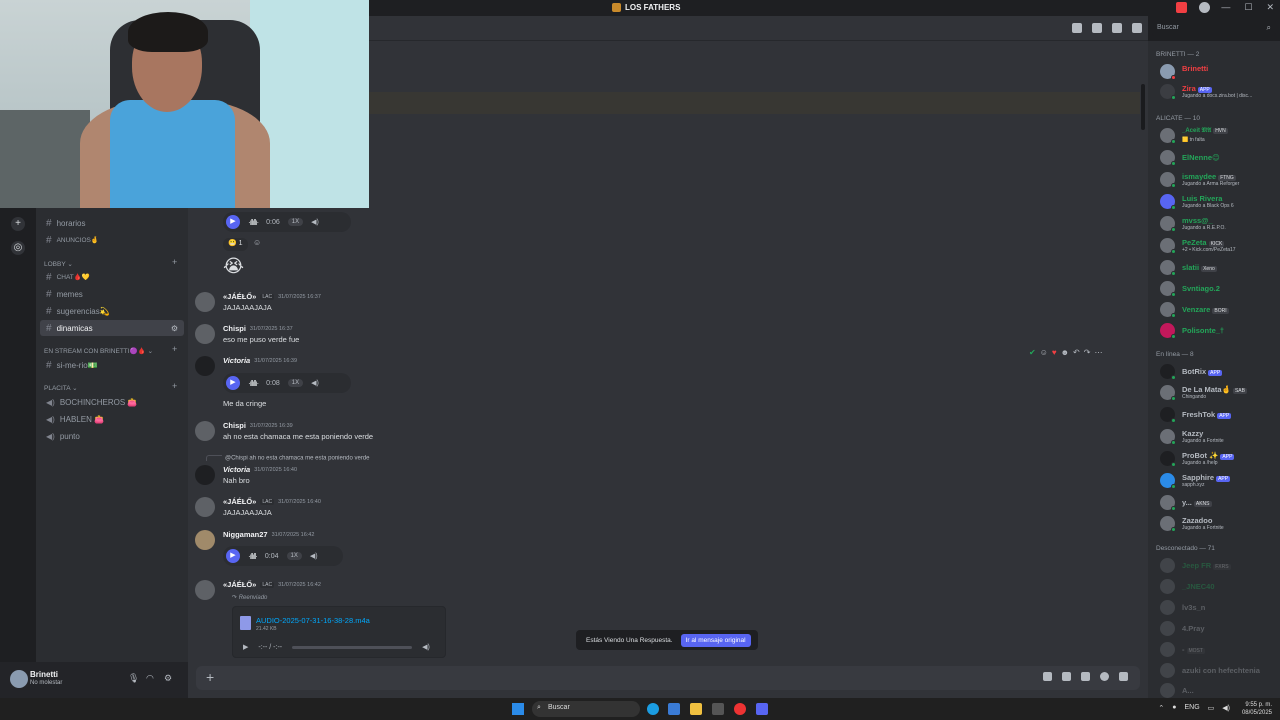 This screenshot has height=720, width=1280. Describe the element at coordinates (1219, 246) in the screenshot. I see `member-item: PeZeta KICK +2 • Kick.com/PeZeta17` at that location.